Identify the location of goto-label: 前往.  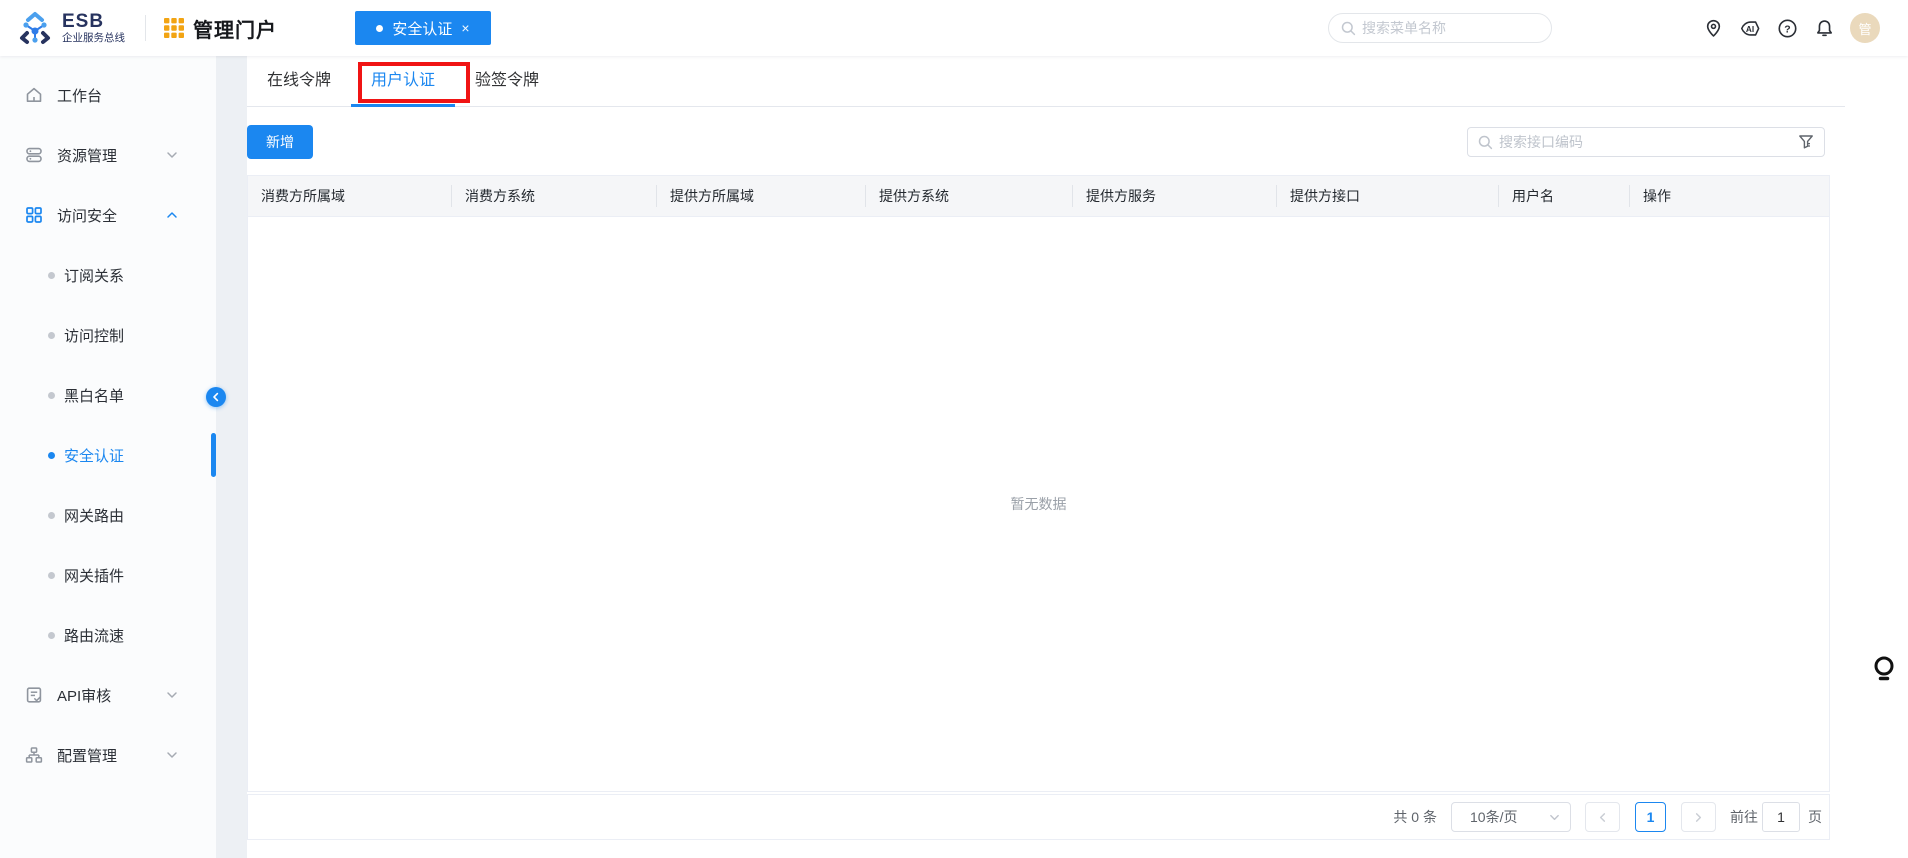
(1744, 817).